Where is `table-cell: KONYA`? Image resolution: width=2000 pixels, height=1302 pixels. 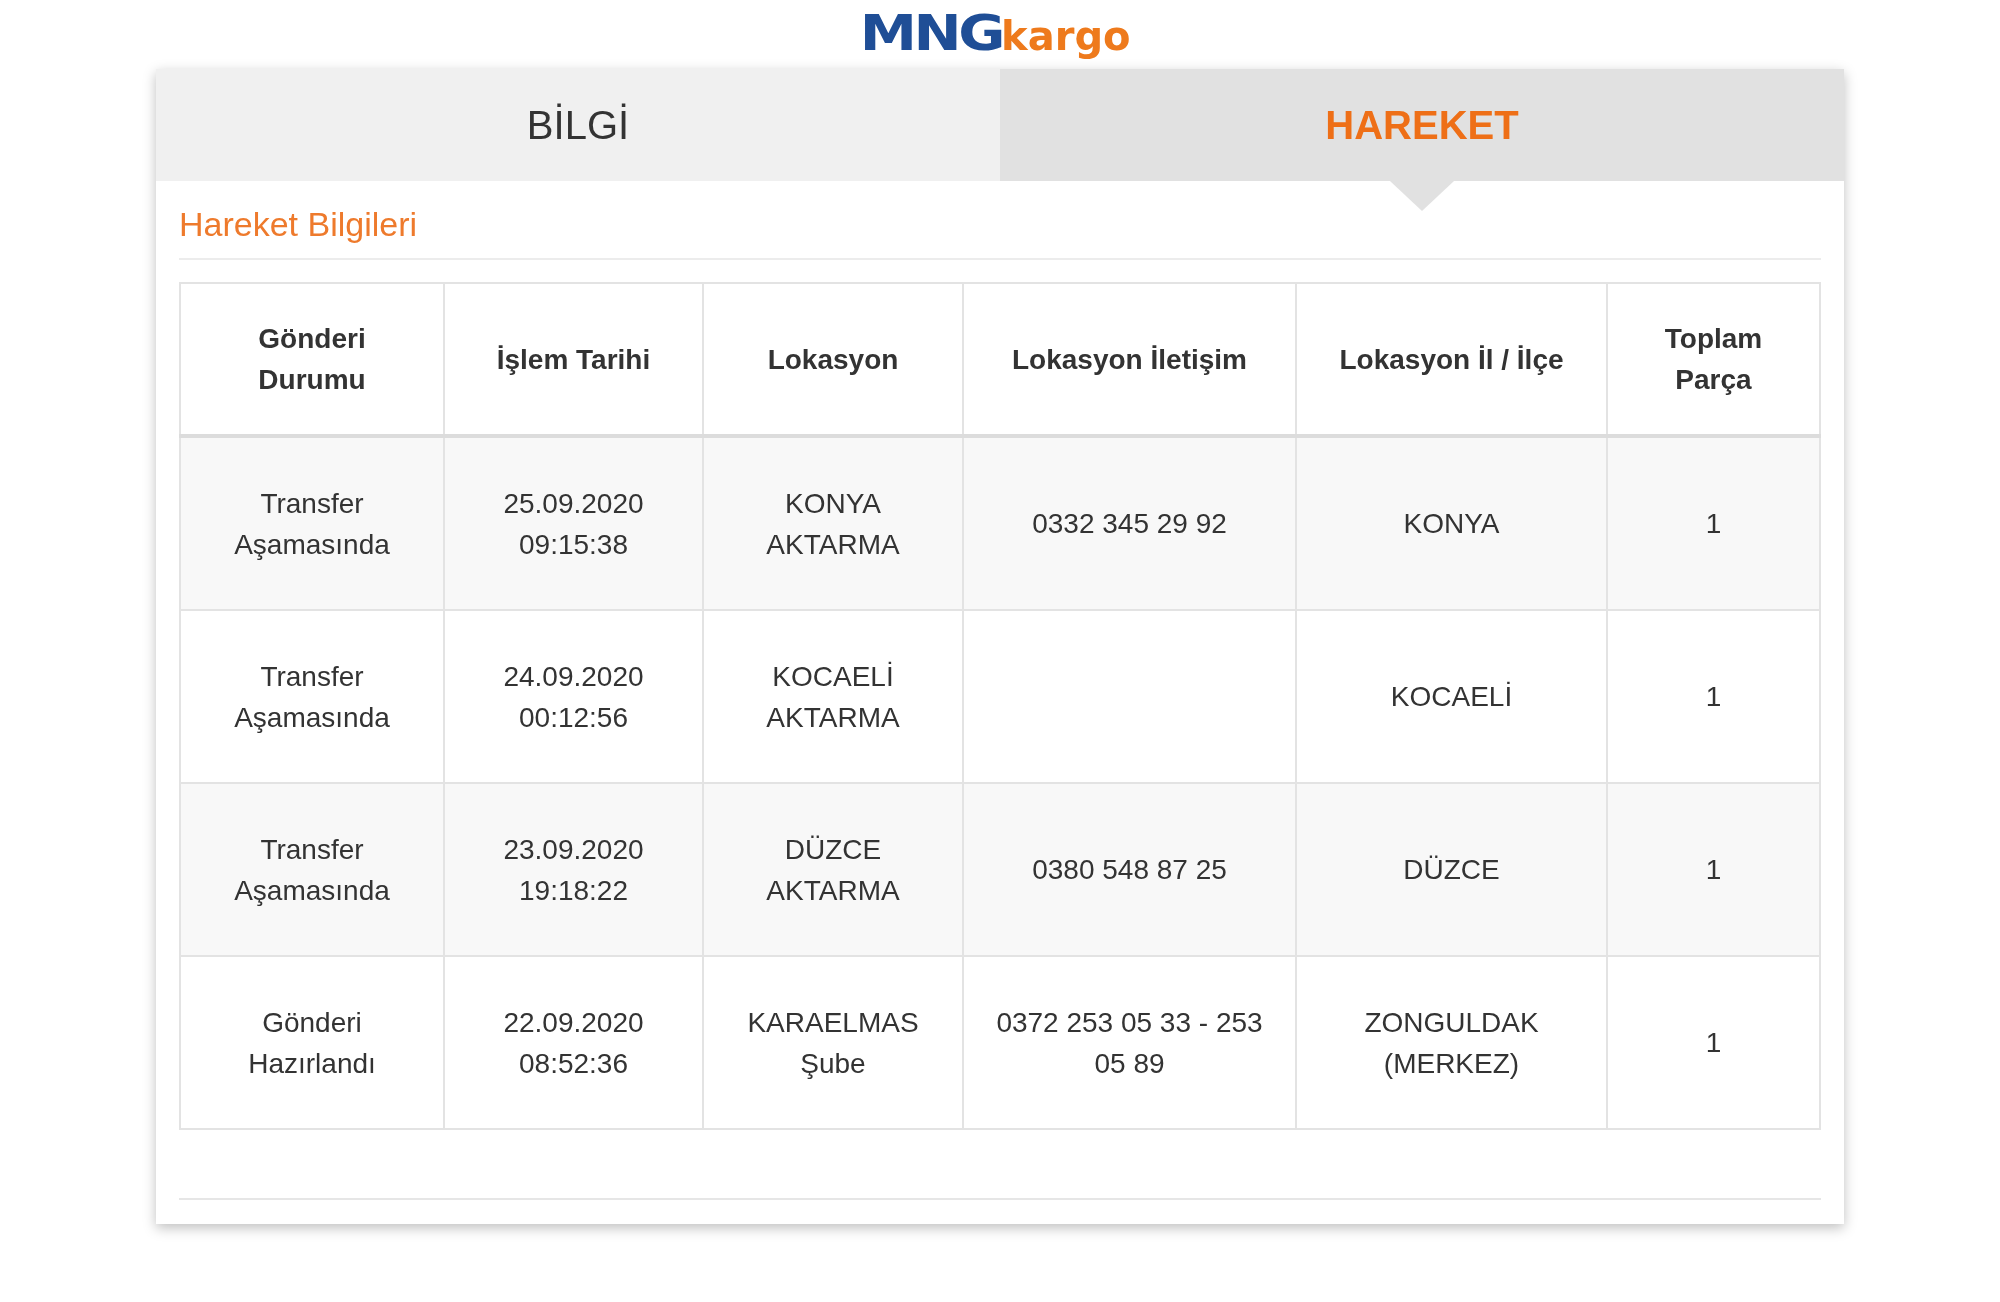
table-cell: KONYA is located at coordinates (1451, 523).